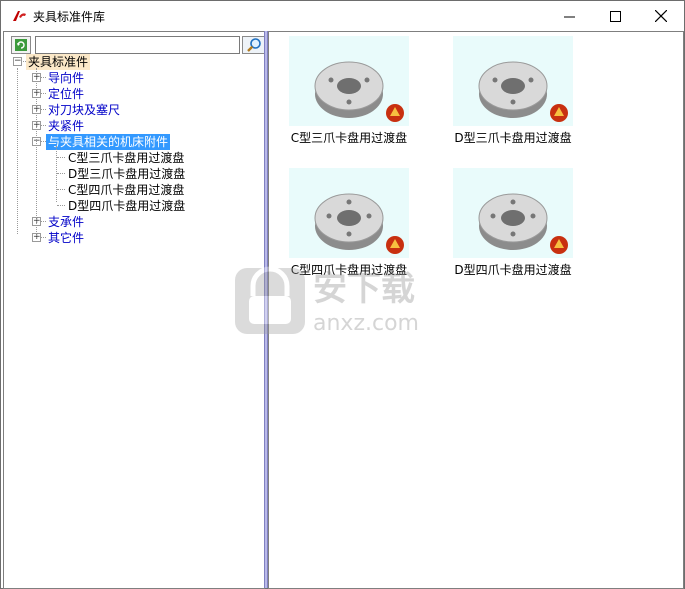  I want to click on search-input, so click(137, 45).